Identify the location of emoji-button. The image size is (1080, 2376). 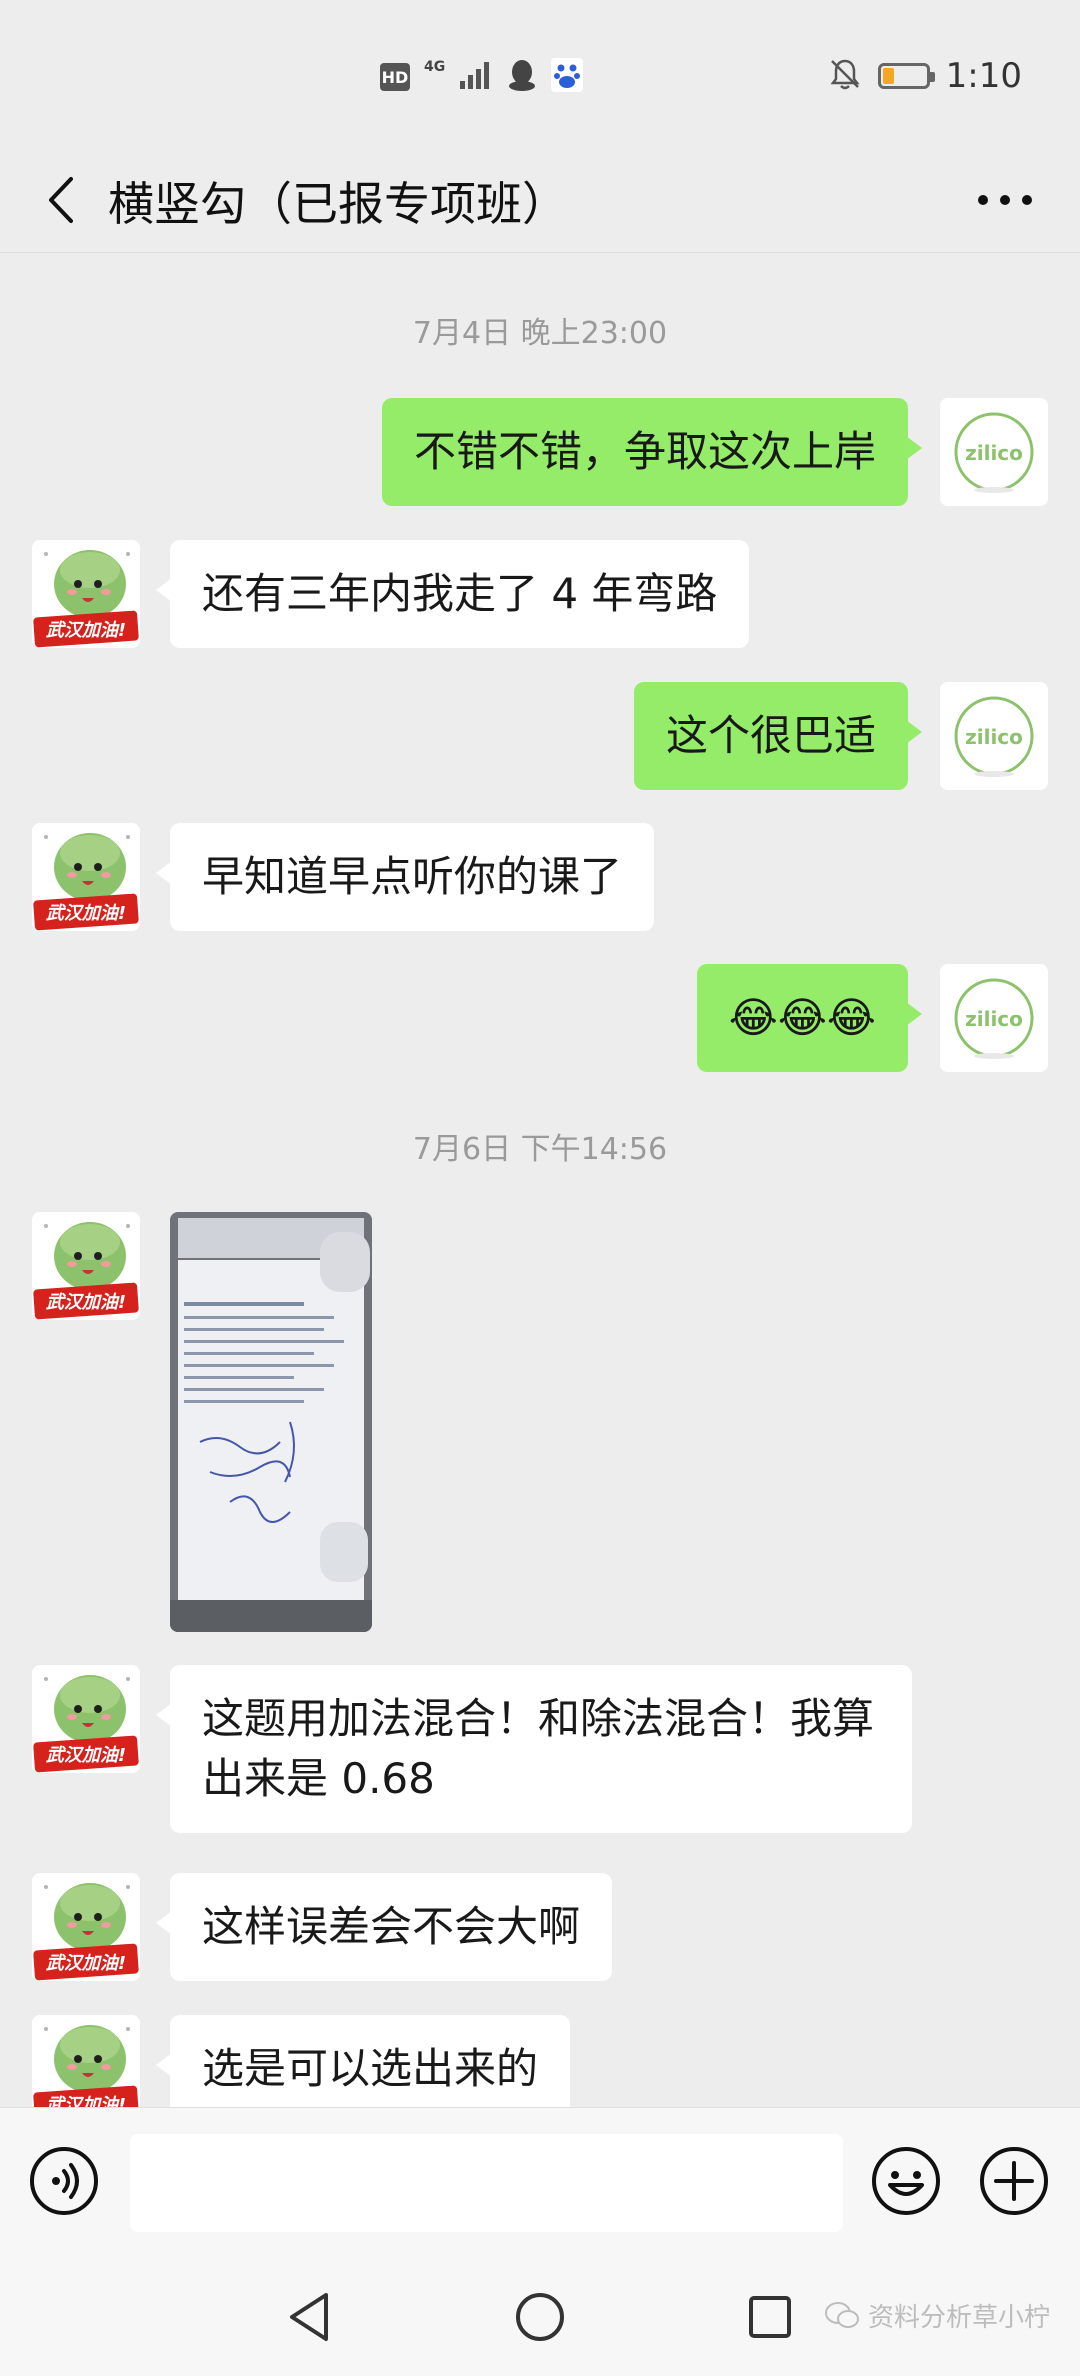
(906, 2181).